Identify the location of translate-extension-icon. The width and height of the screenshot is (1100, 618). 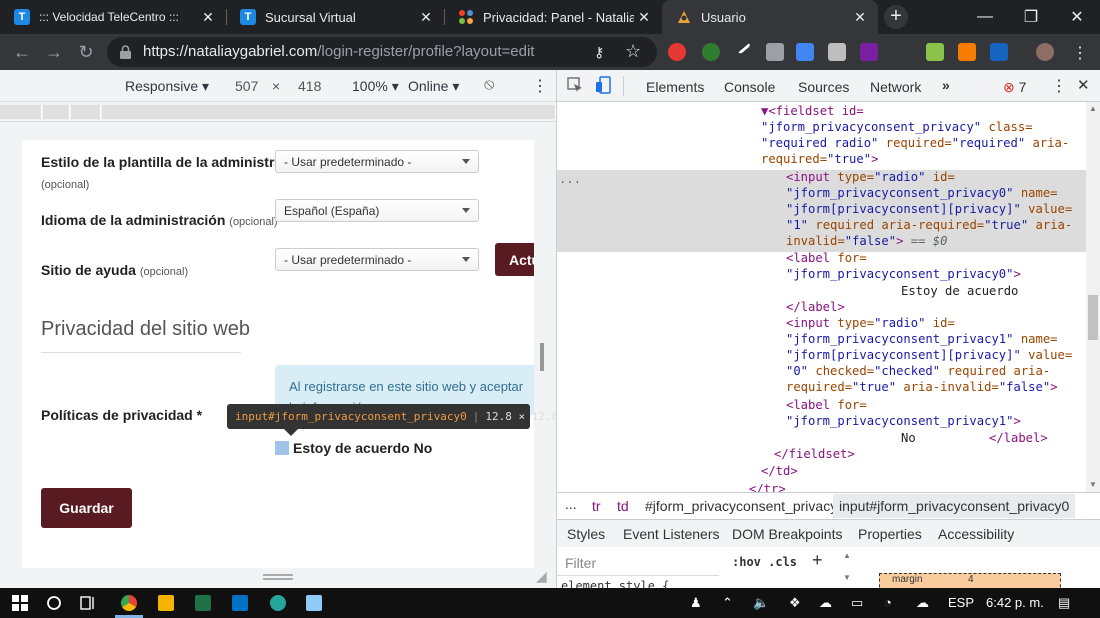
(805, 52).